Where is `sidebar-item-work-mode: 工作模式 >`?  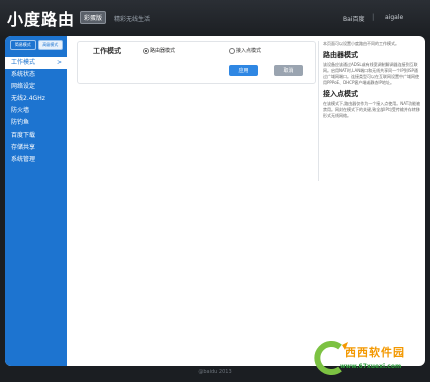
sidebar-item-work-mode: 工作模式 > is located at coordinates (36, 63).